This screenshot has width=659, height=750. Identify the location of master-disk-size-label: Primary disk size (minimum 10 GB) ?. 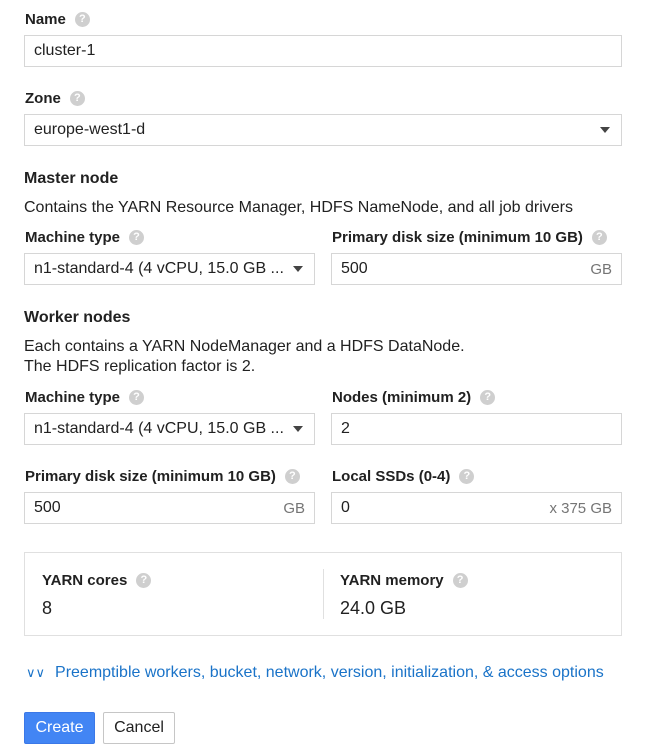
(469, 237).